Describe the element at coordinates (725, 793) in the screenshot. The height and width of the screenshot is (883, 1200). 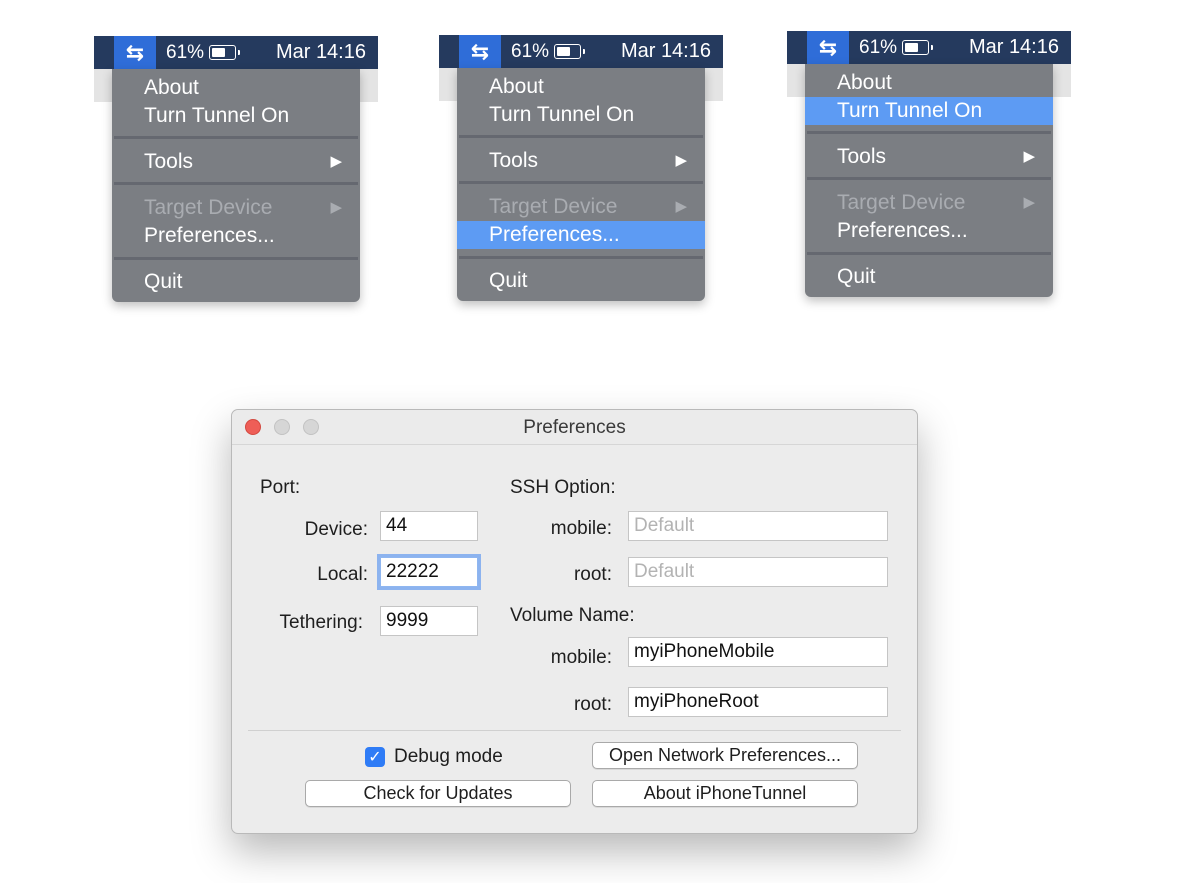
I see `about-iphonetunnel-button: About iPhoneTunnel` at that location.